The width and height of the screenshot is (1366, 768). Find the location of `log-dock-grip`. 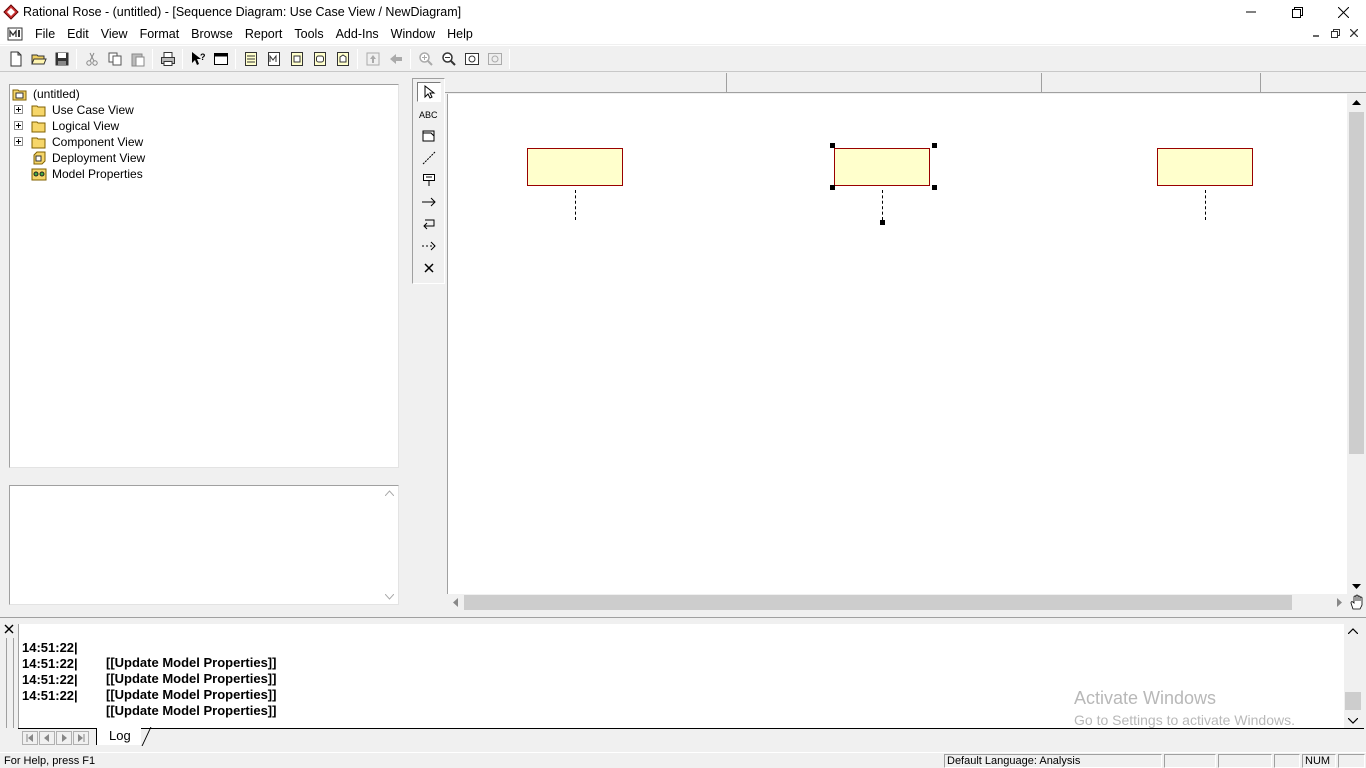

log-dock-grip is located at coordinates (10, 683).